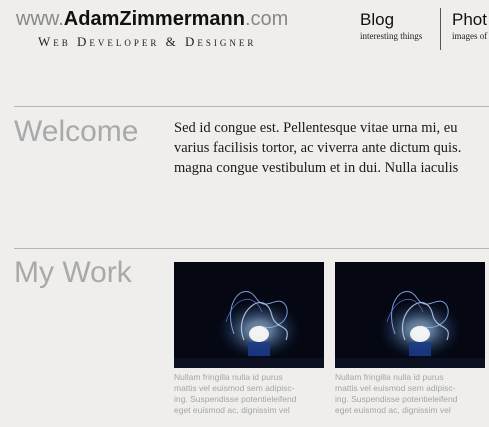 This screenshot has height=427, width=489. What do you see at coordinates (266, 19) in the screenshot?
I see `logo-suffix: .com` at bounding box center [266, 19].